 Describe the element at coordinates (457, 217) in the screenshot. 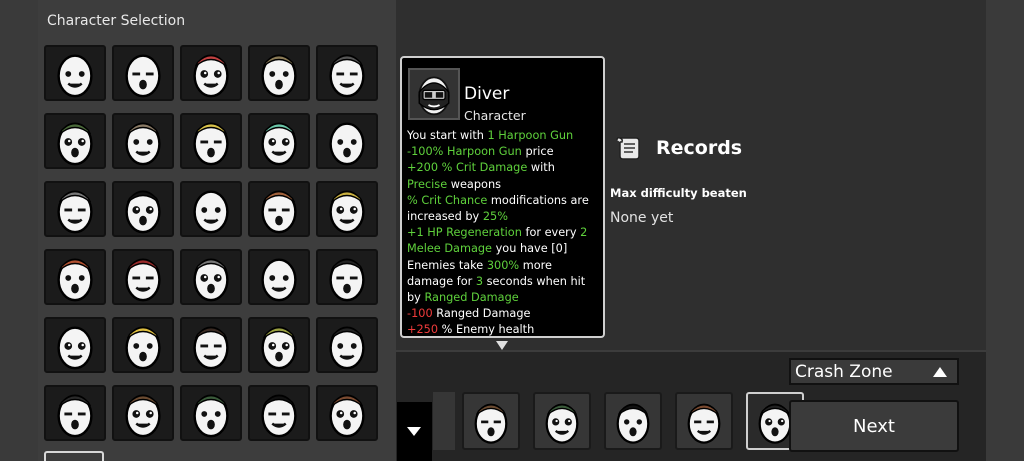

I see `desc-line: increased by 25%` at that location.